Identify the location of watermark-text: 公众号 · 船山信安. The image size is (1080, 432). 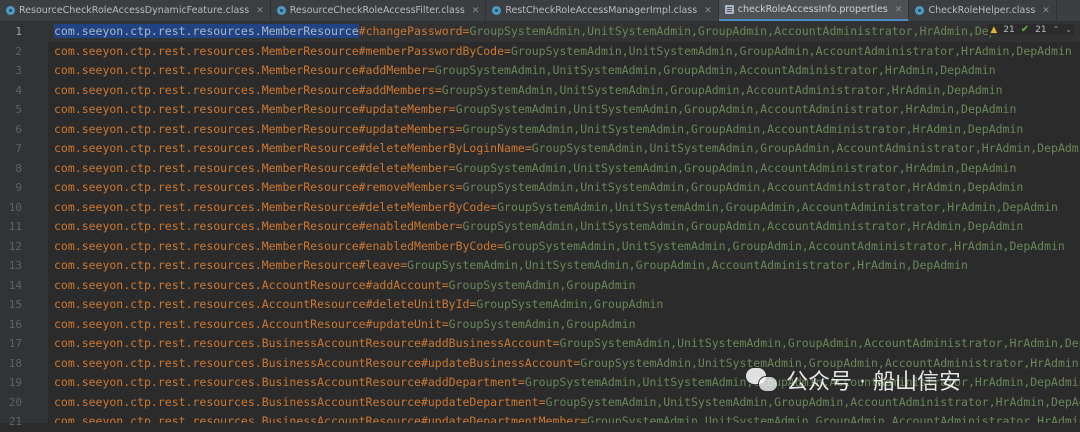
(873, 382).